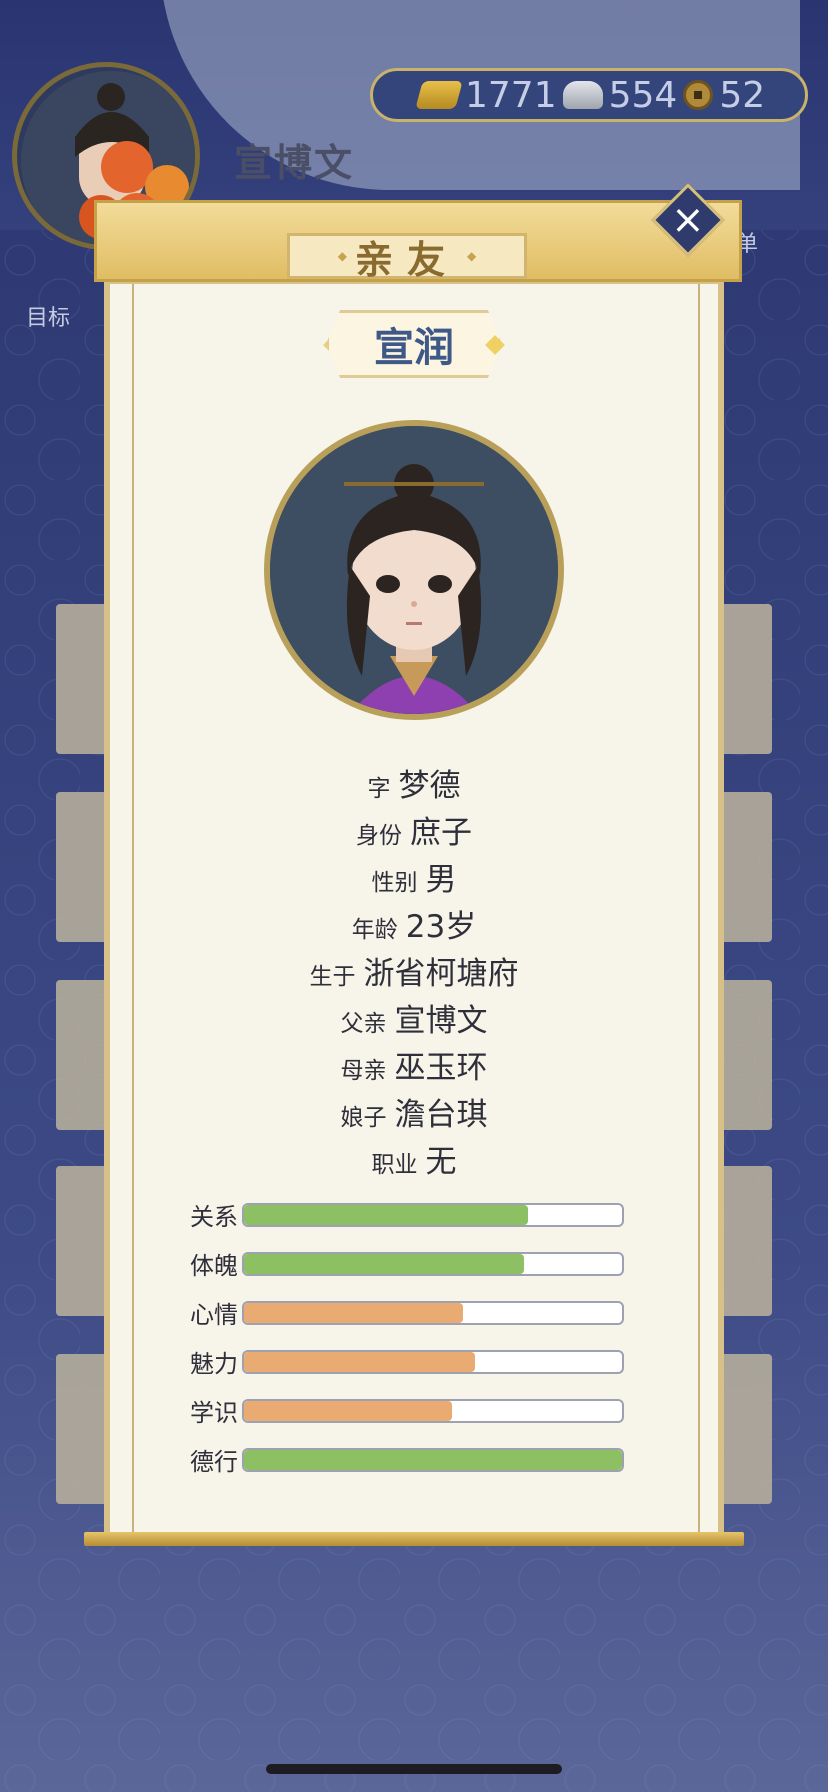  What do you see at coordinates (441, 1021) in the screenshot?
I see `info-value: 宣博文` at bounding box center [441, 1021].